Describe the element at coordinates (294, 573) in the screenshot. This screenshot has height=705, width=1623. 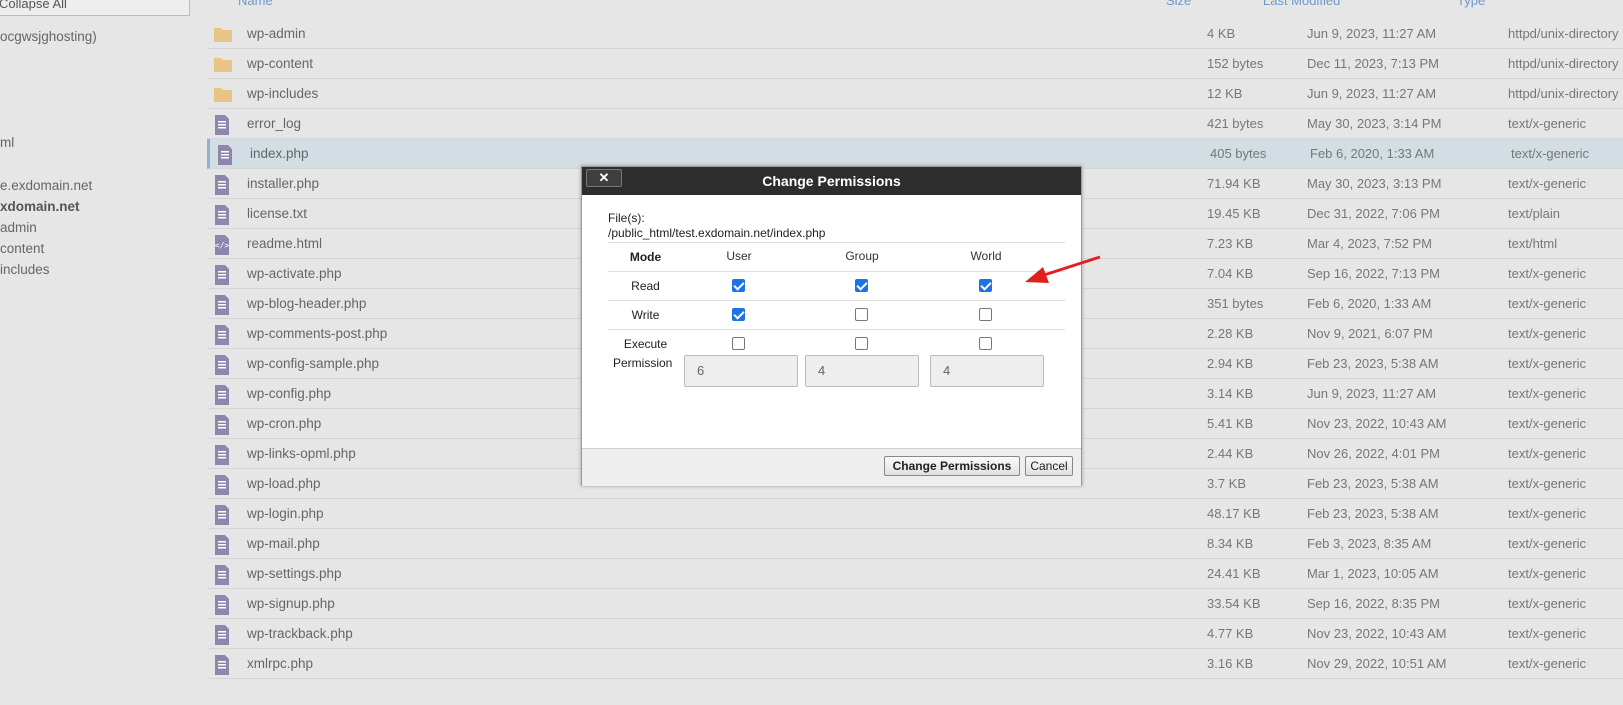
I see `file-name: wp-settings.php` at that location.